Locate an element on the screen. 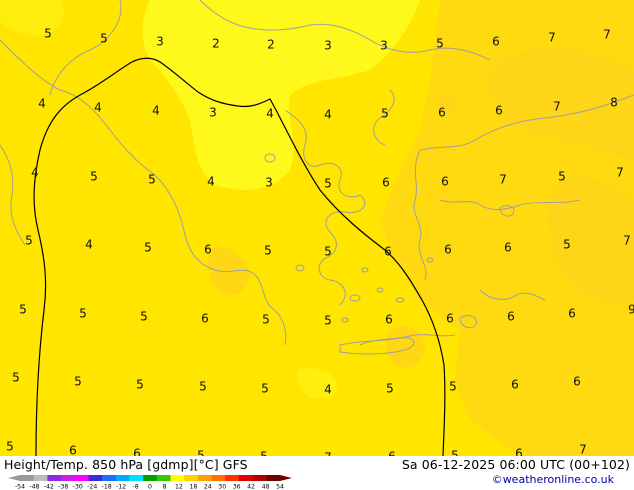  value-label: 9 is located at coordinates (631, 310).